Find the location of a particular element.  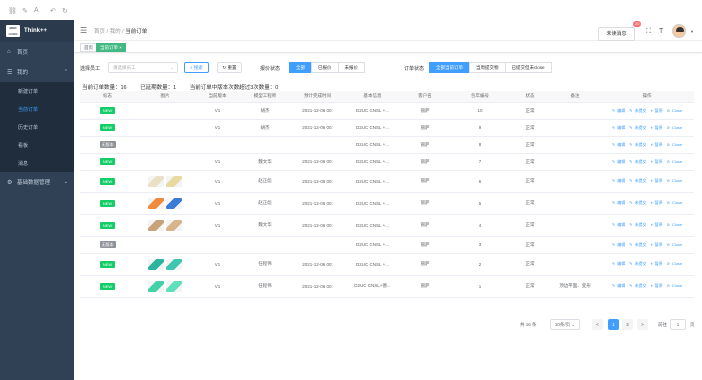

page-size-select: 10条/页 ⌄ is located at coordinates (565, 324).